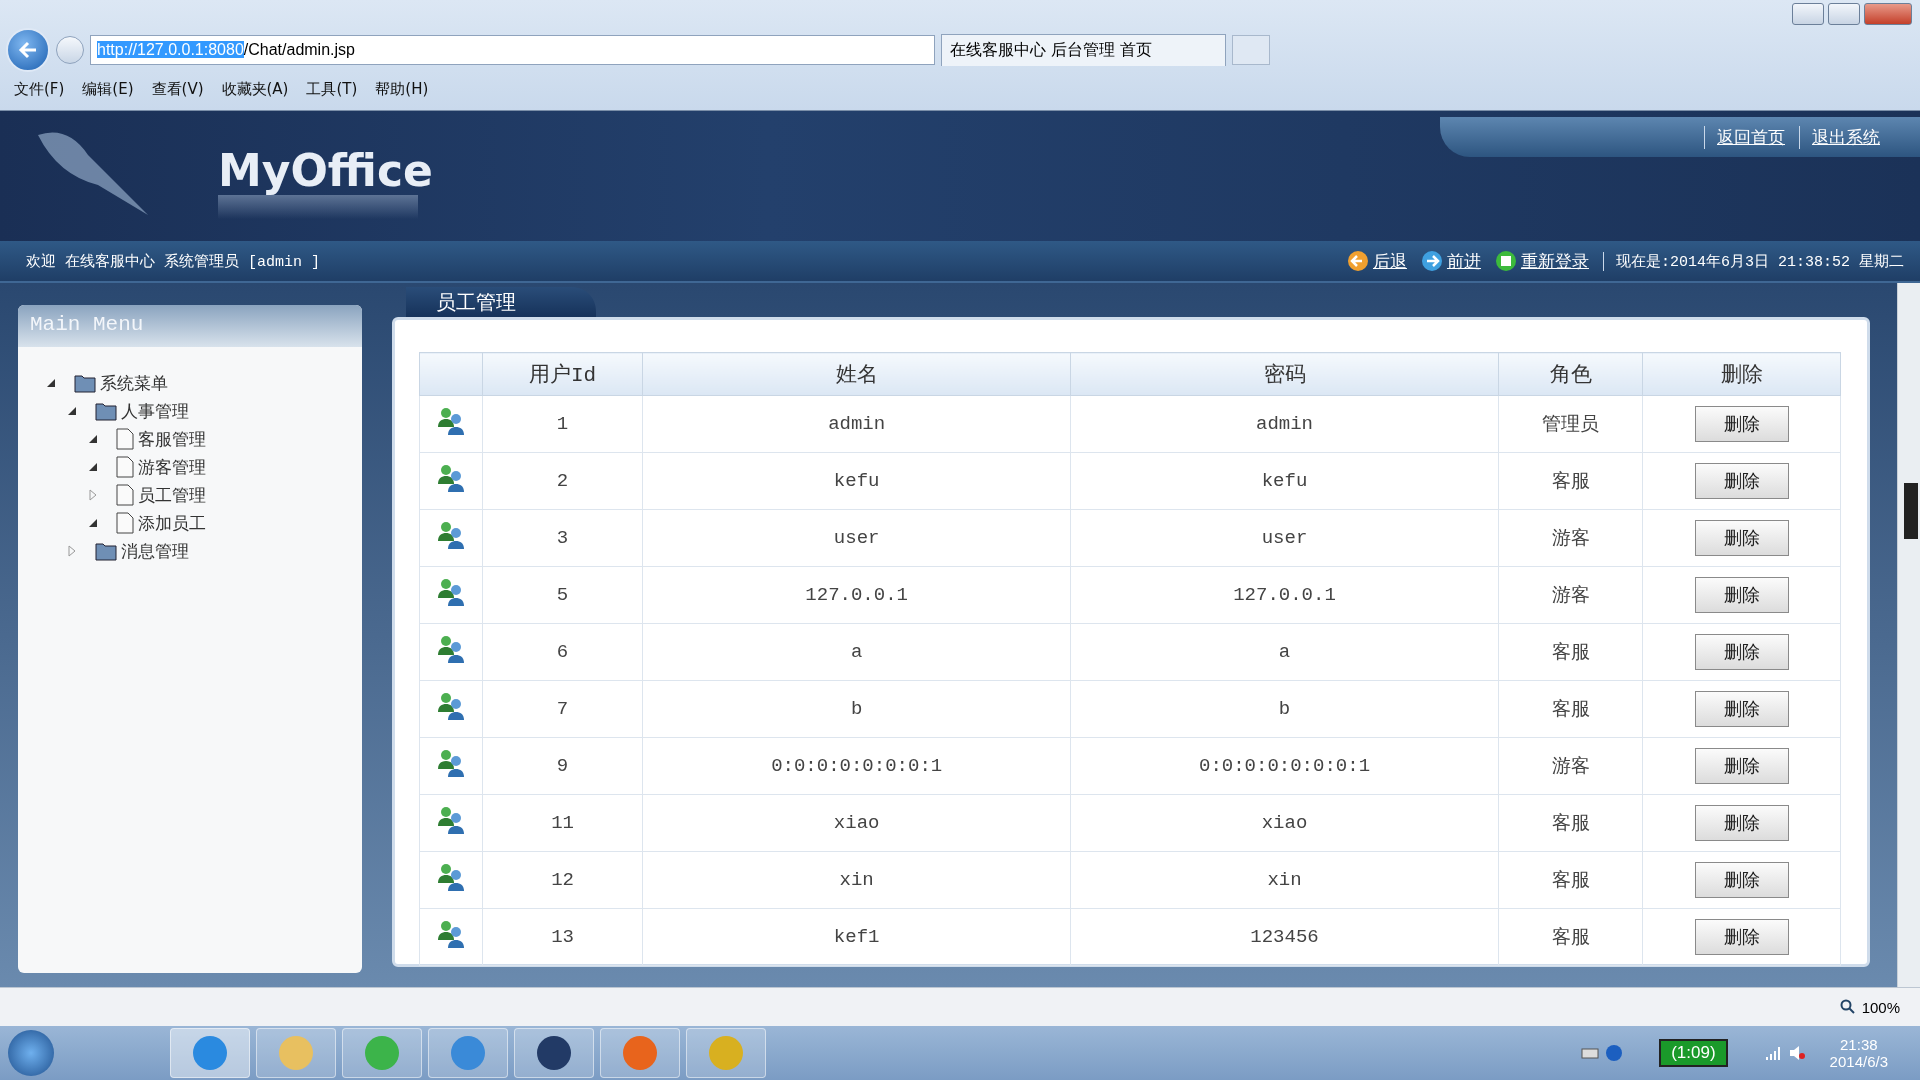 Image resolution: width=1920 pixels, height=1080 pixels. I want to click on table-header: 角色, so click(1570, 374).